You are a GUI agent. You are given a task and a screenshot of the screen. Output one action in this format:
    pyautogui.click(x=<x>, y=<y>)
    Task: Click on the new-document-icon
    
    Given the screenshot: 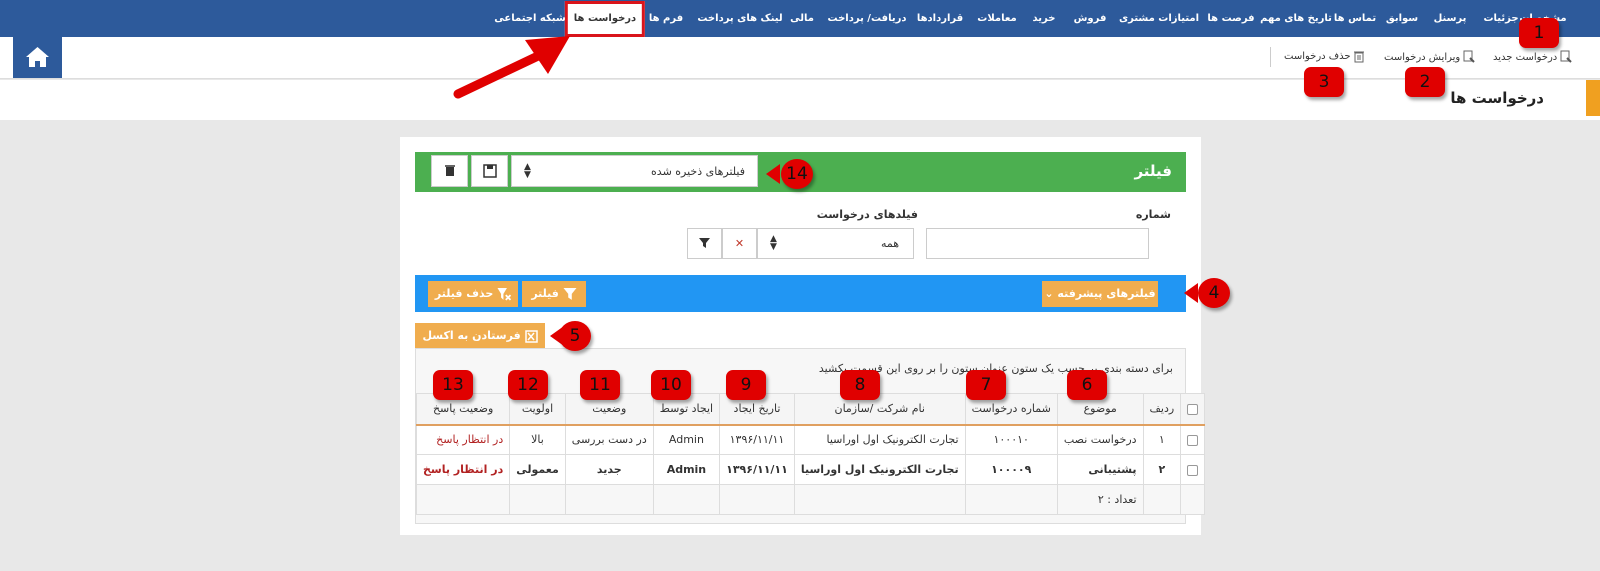 What is the action you would take?
    pyautogui.click(x=1566, y=56)
    